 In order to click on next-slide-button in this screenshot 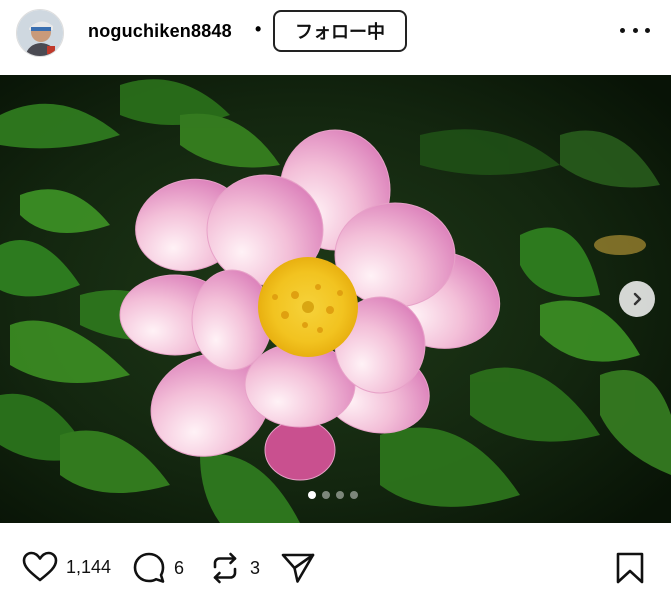, I will do `click(637, 299)`.